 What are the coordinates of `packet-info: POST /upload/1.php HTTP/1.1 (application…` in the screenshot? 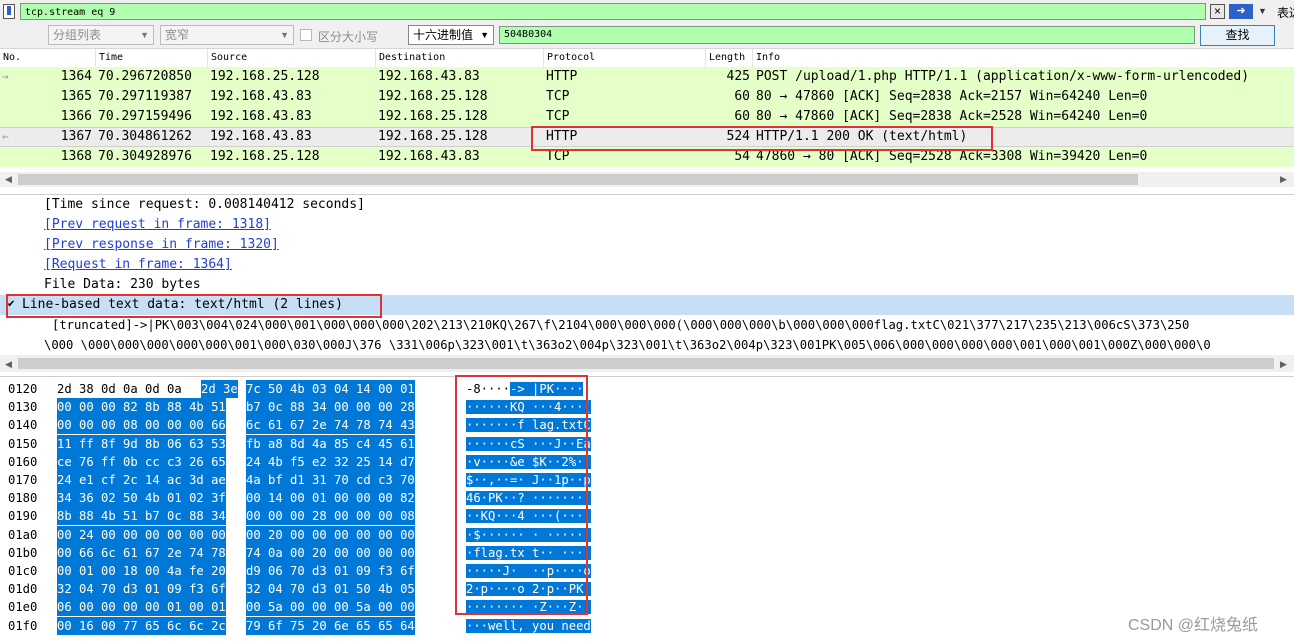 It's located at (1003, 76).